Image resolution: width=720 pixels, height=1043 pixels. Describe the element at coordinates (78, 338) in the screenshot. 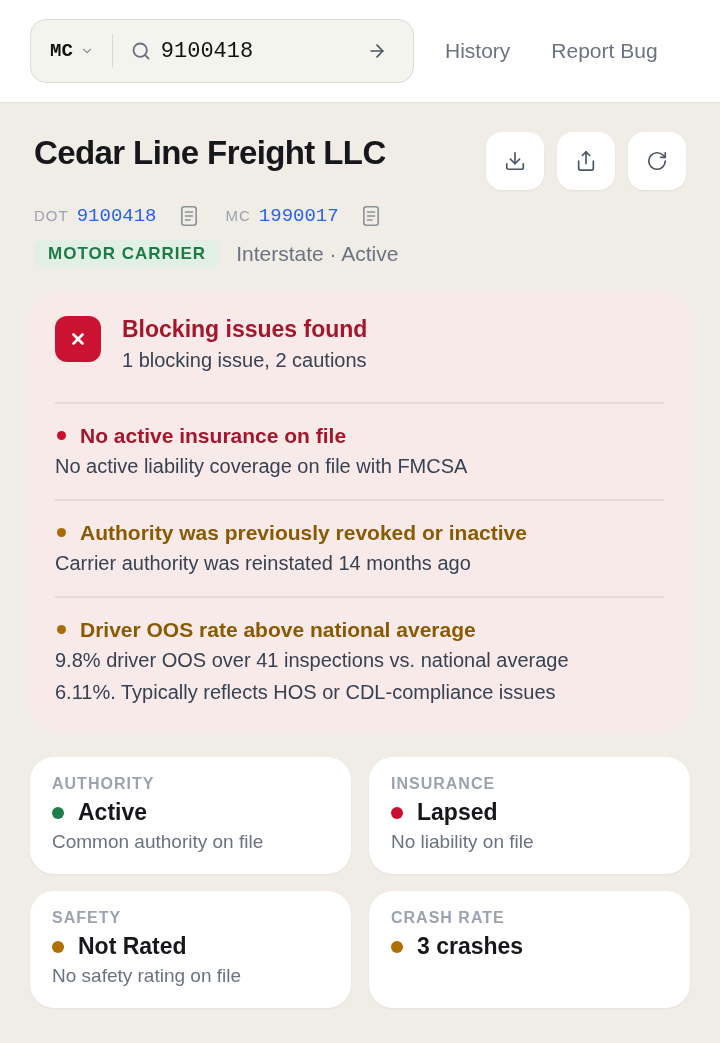

I see `error-icon` at that location.